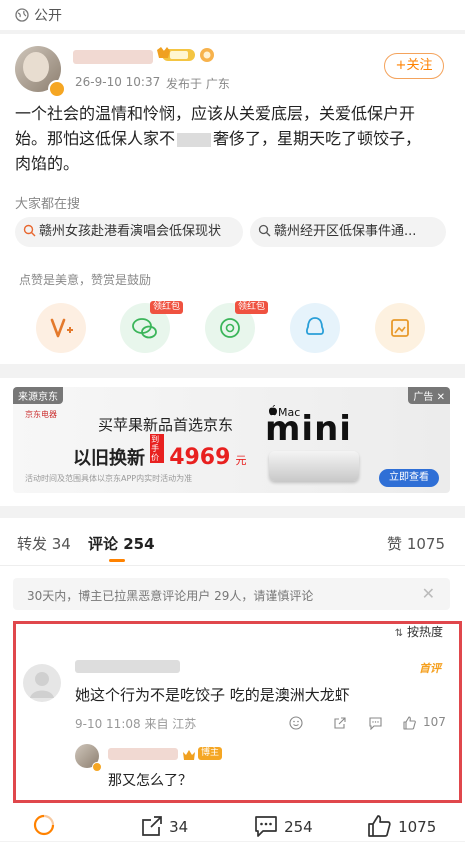 This screenshot has width=465, height=842. What do you see at coordinates (283, 828) in the screenshot?
I see `bottom-comment-button: 254` at bounding box center [283, 828].